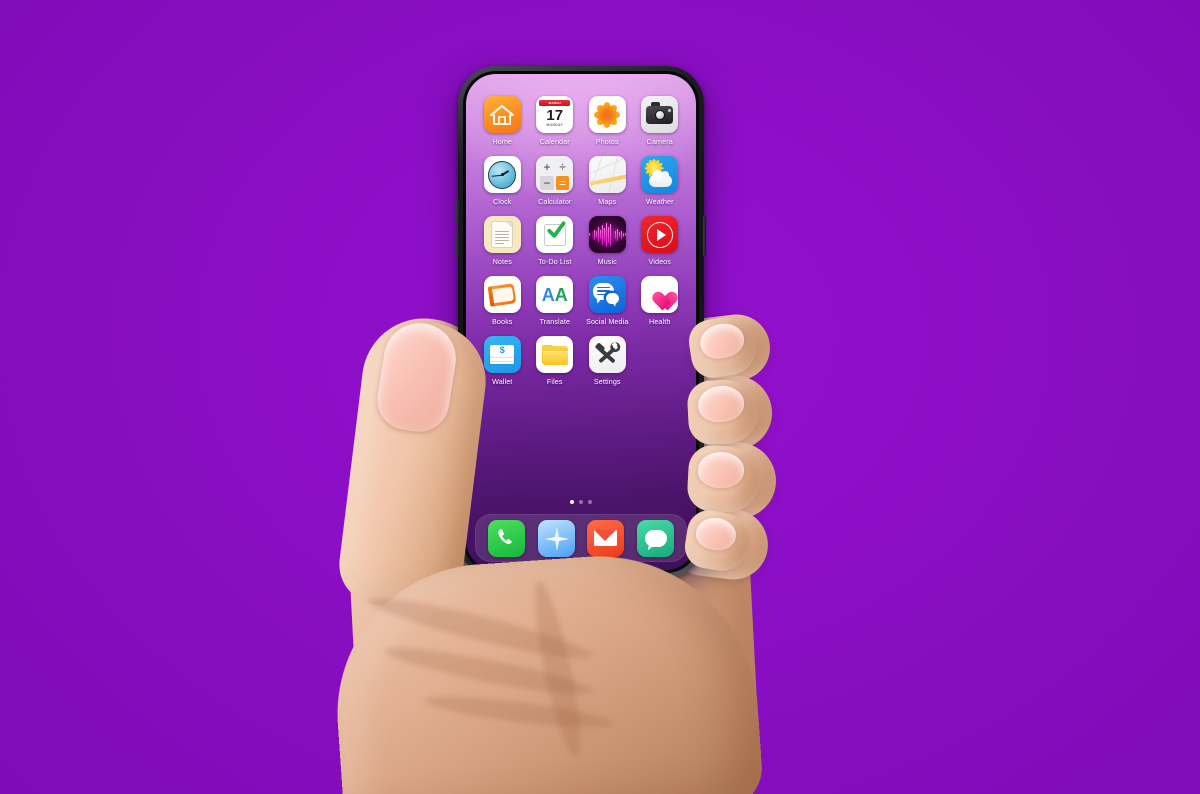 This screenshot has height=794, width=1200. I want to click on compass-glyph, so click(556, 538).